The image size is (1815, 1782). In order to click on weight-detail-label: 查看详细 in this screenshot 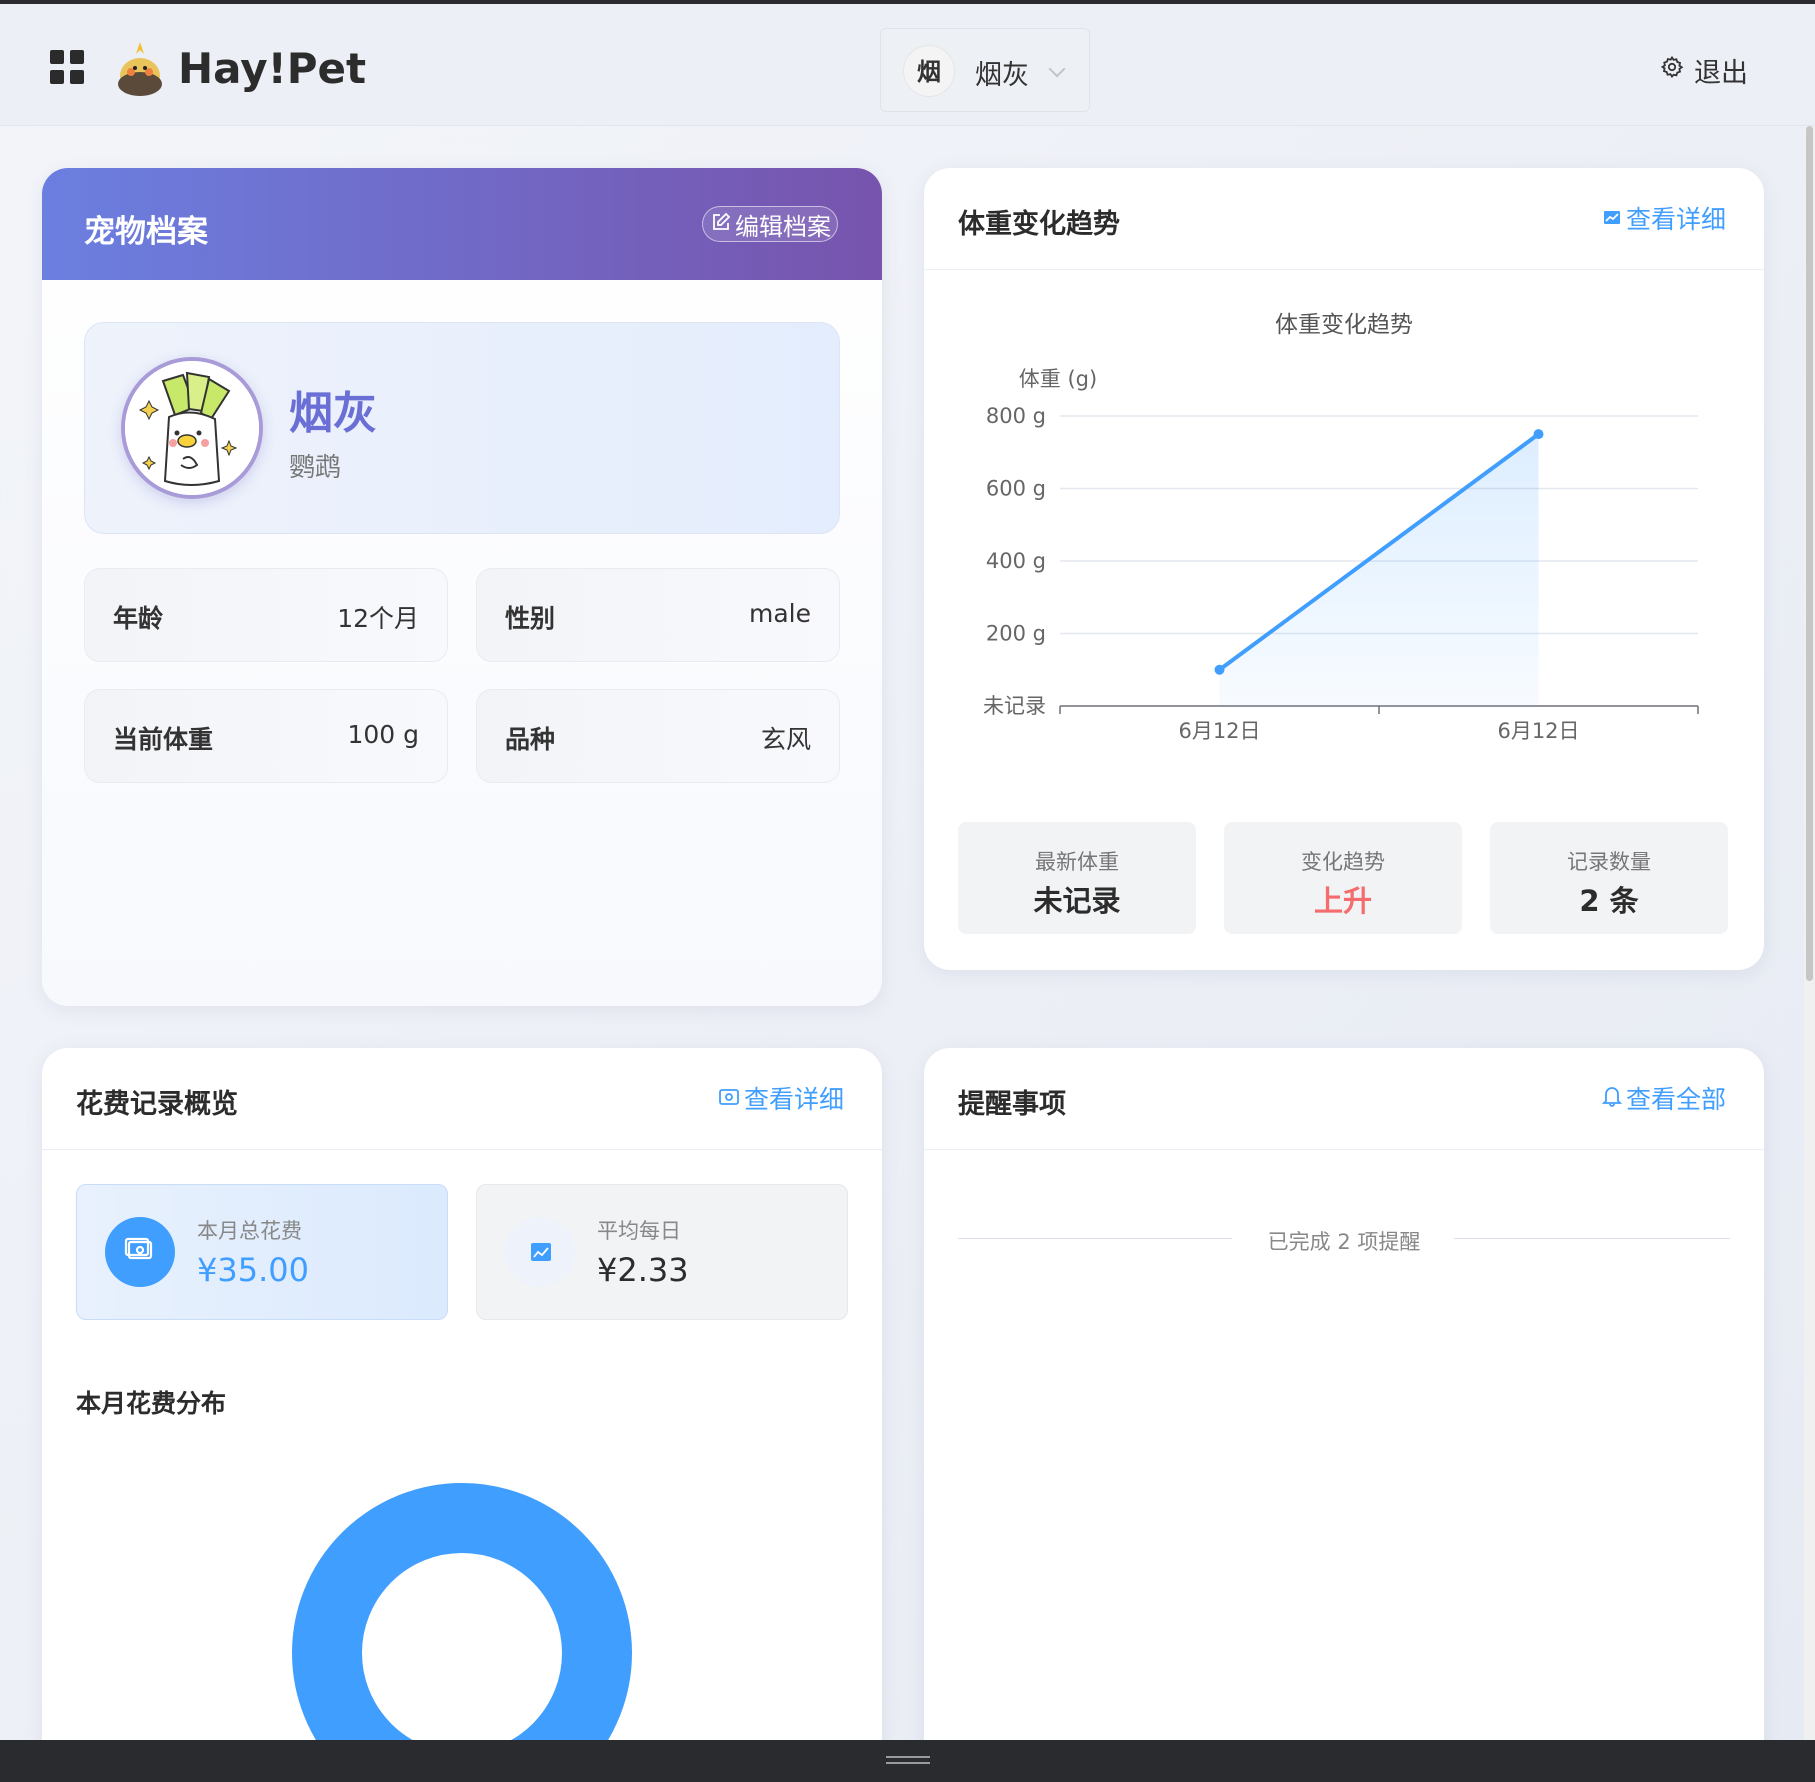, I will do `click(1675, 219)`.